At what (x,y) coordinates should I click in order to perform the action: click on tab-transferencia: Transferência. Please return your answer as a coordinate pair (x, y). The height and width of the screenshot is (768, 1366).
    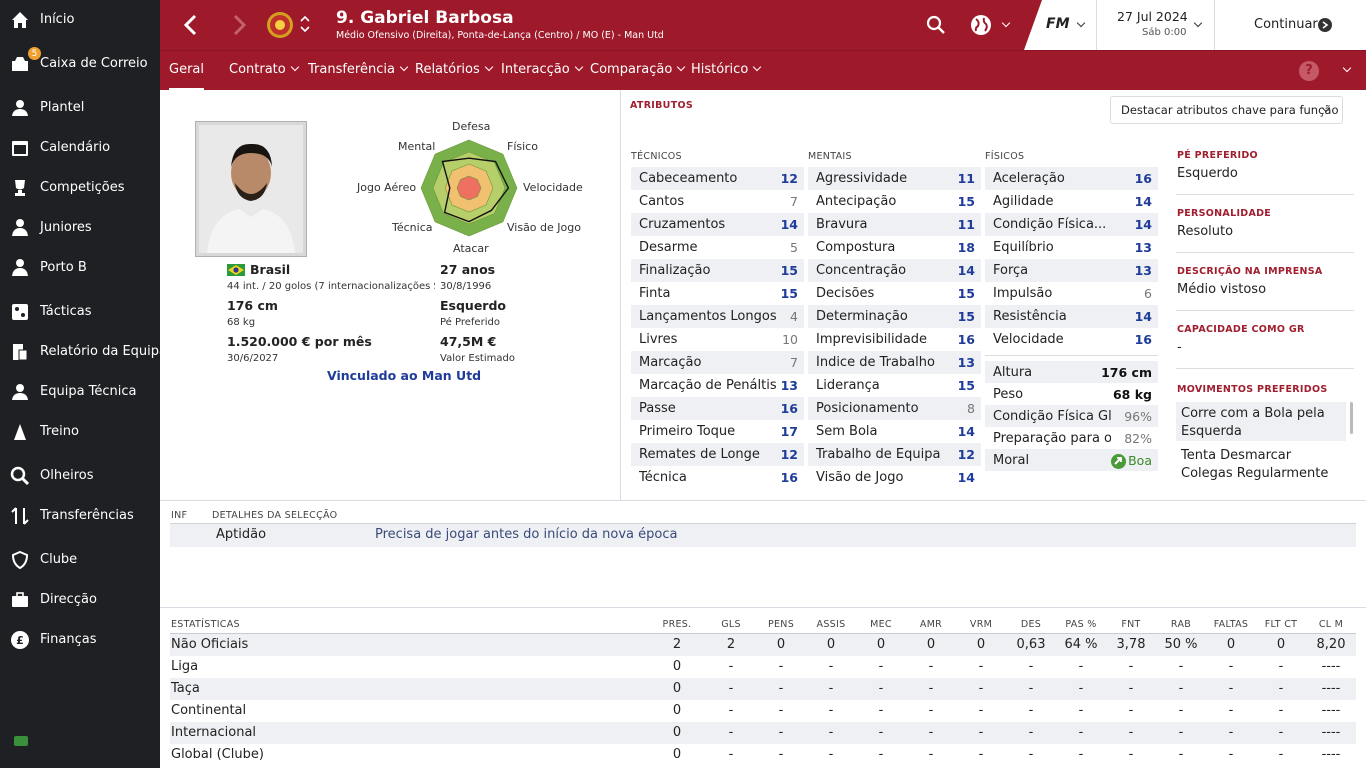
    Looking at the image, I should click on (358, 69).